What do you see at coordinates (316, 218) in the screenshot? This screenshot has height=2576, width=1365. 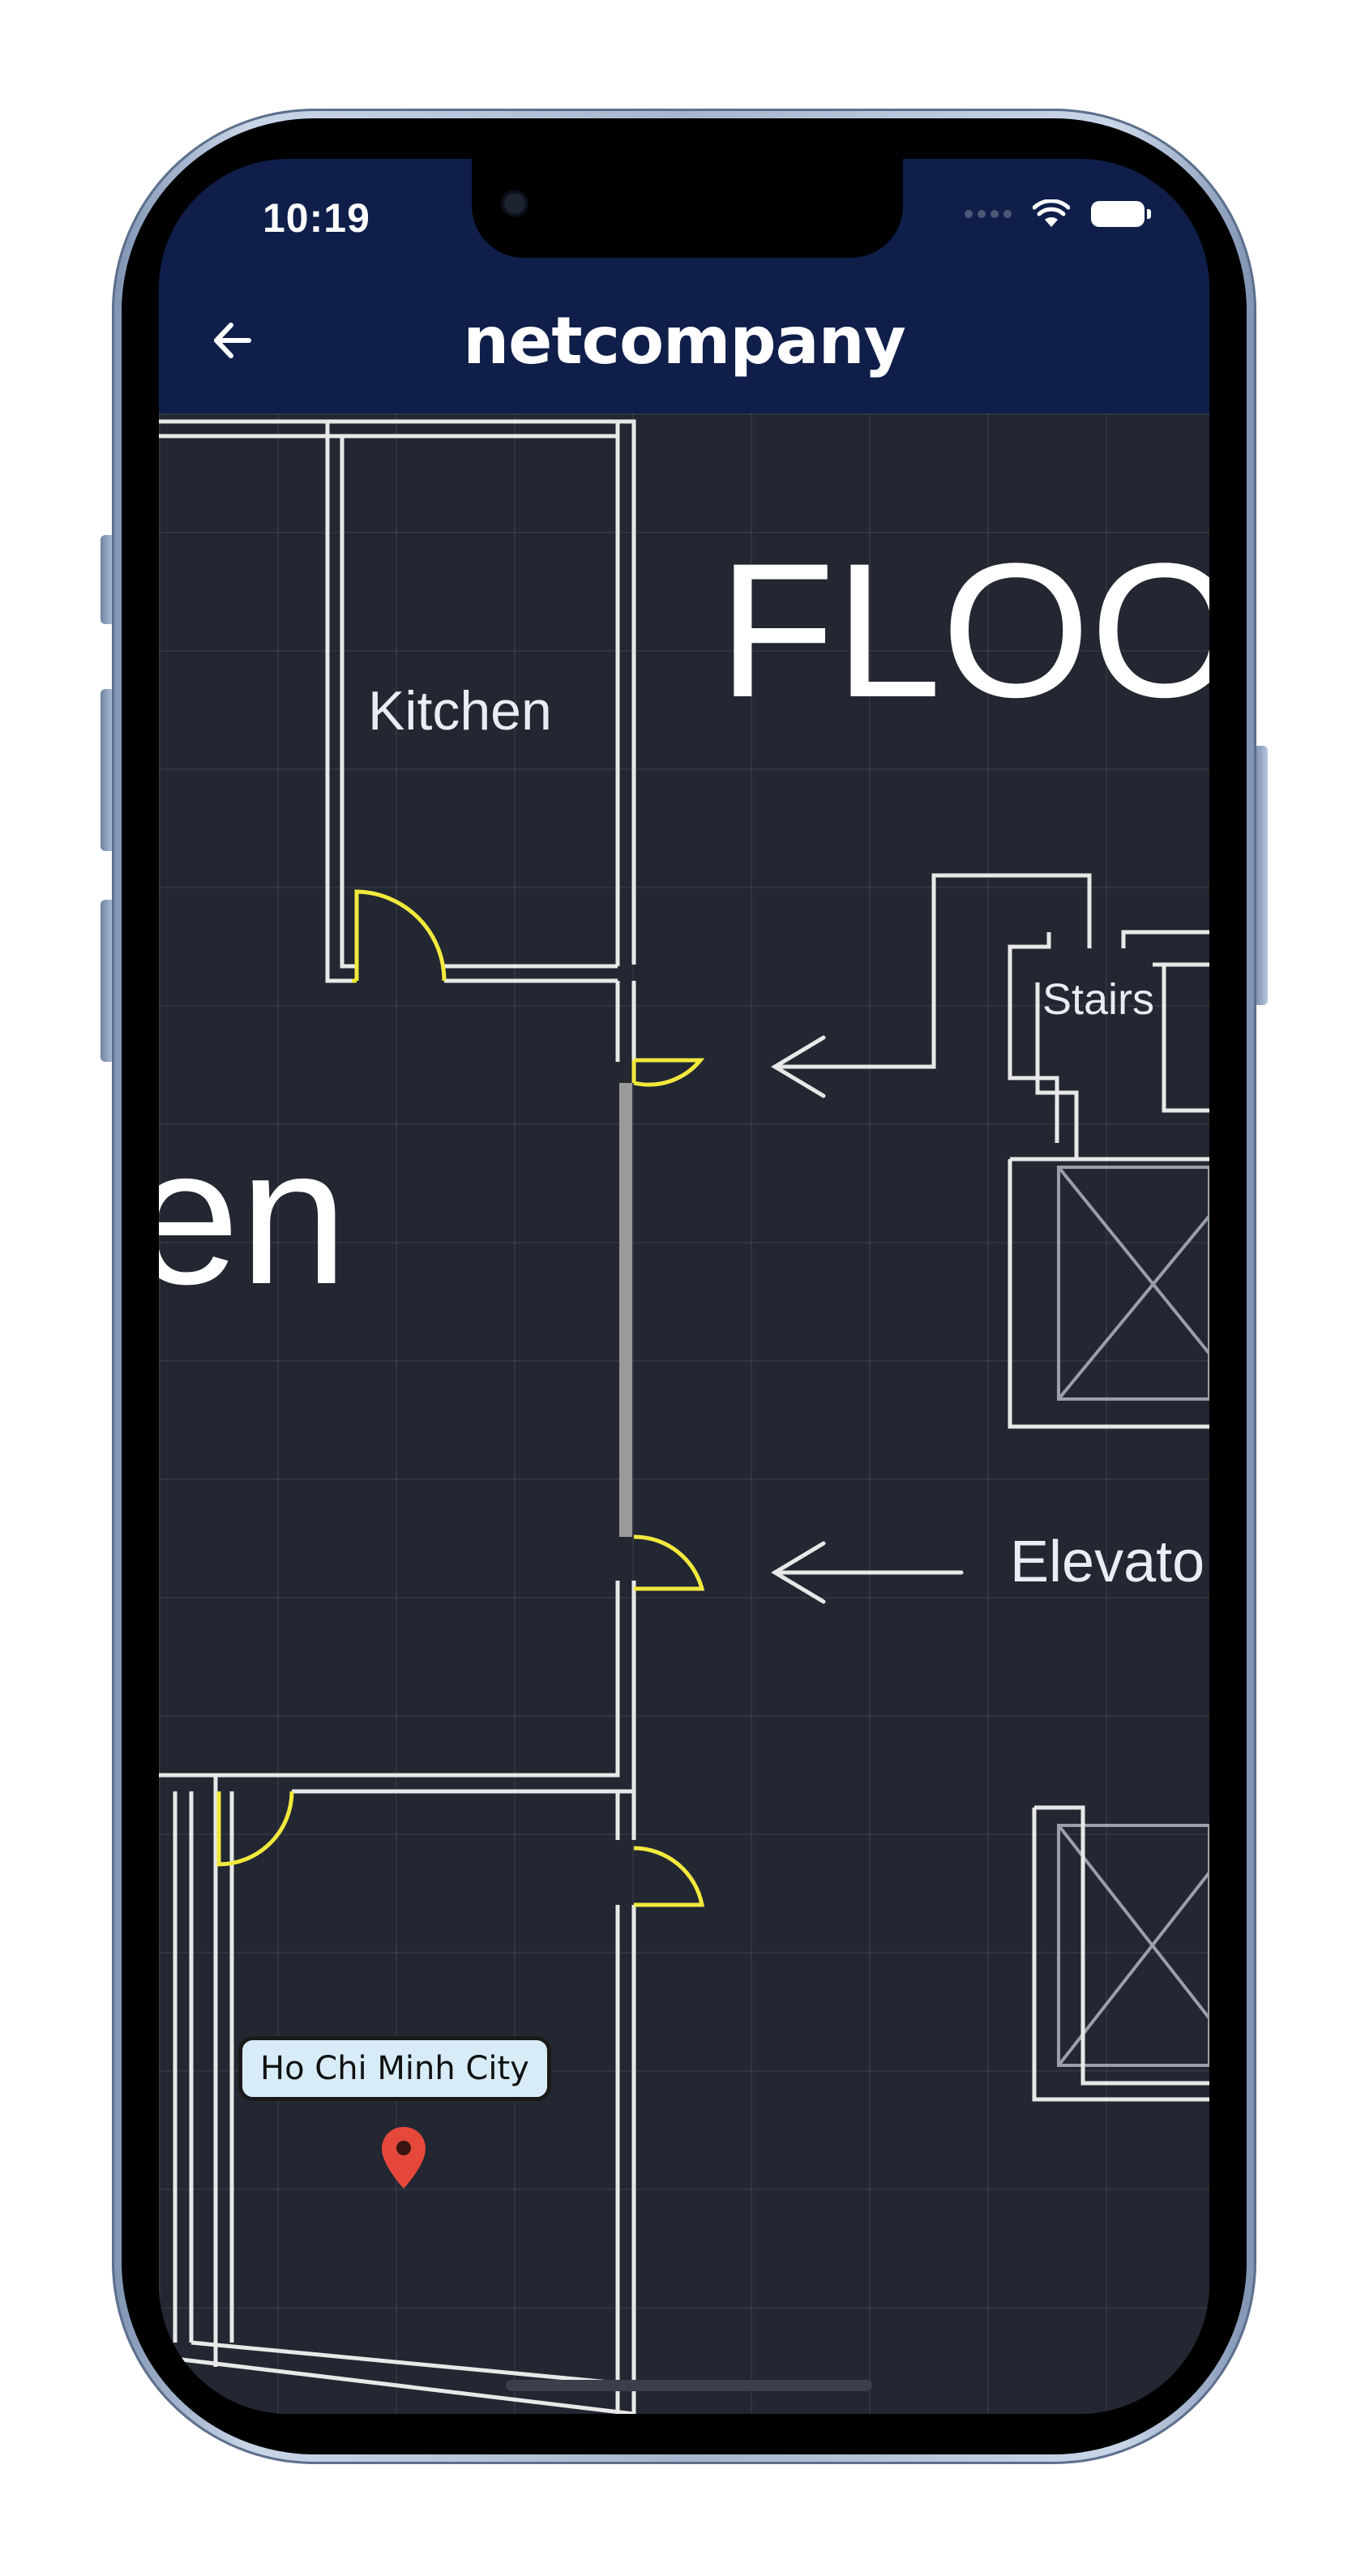 I see `status-time: 10:19` at bounding box center [316, 218].